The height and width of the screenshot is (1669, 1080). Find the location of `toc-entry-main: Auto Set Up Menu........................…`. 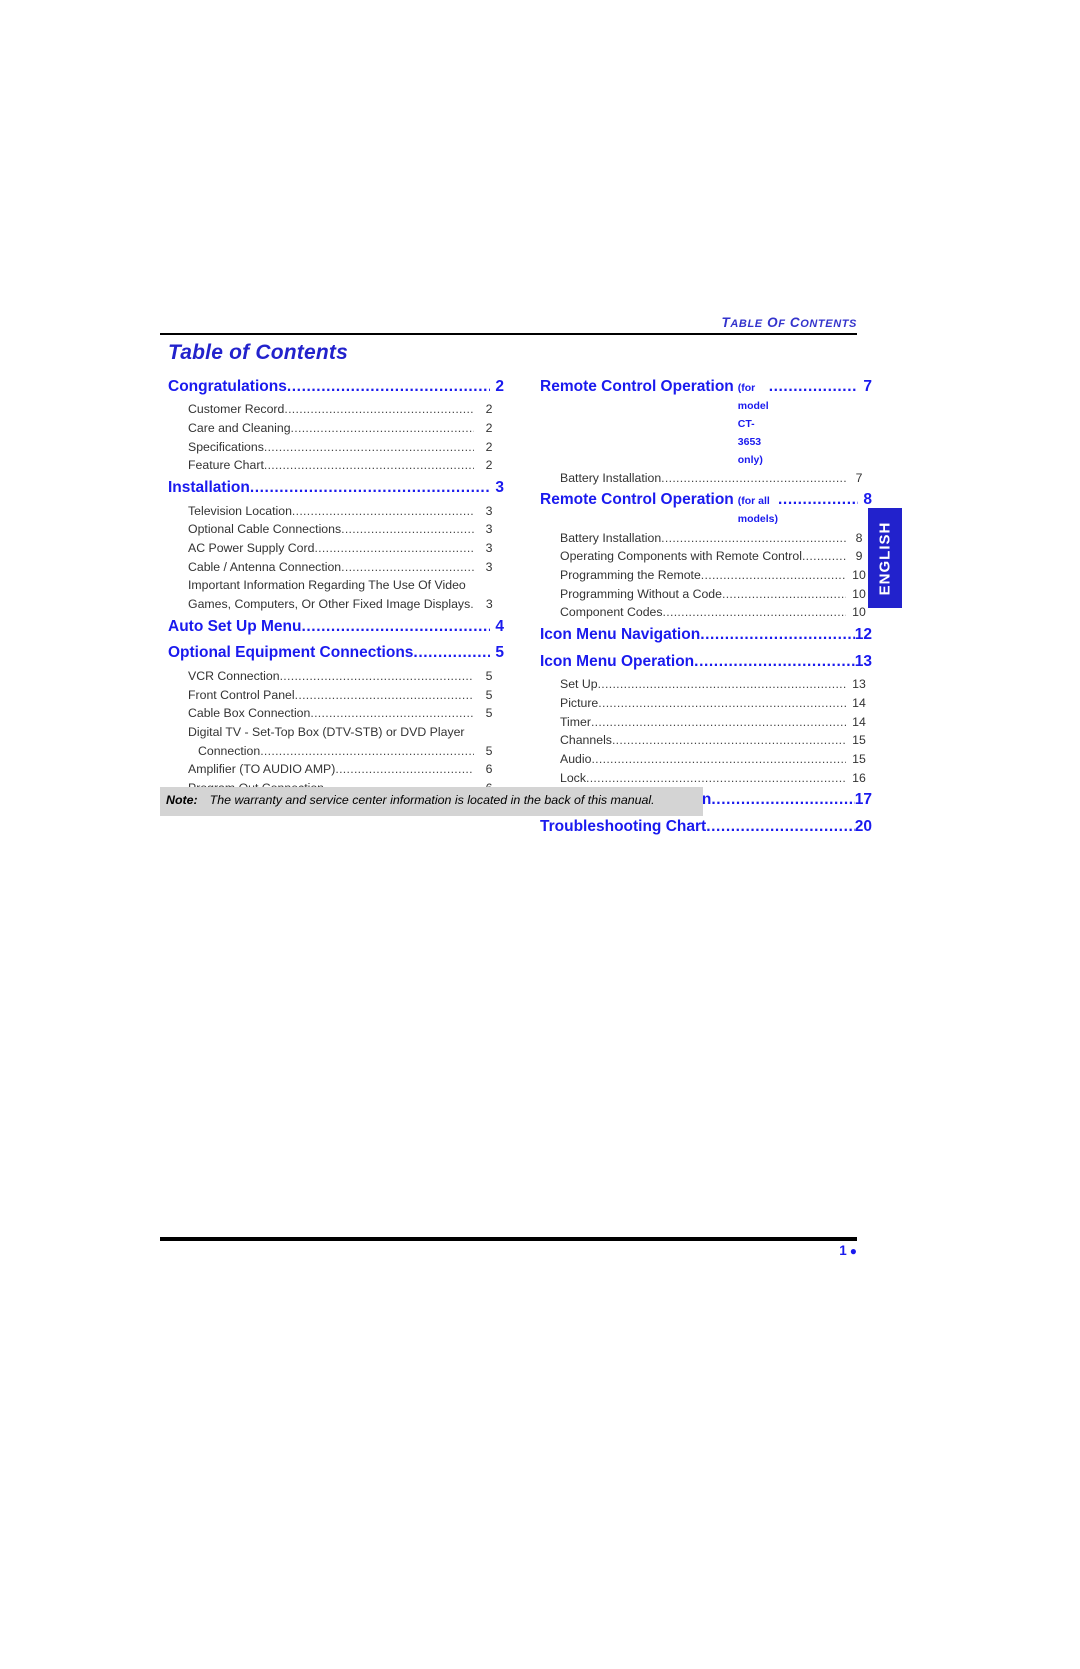

toc-entry-main: Auto Set Up Menu........................… is located at coordinates (332, 627).